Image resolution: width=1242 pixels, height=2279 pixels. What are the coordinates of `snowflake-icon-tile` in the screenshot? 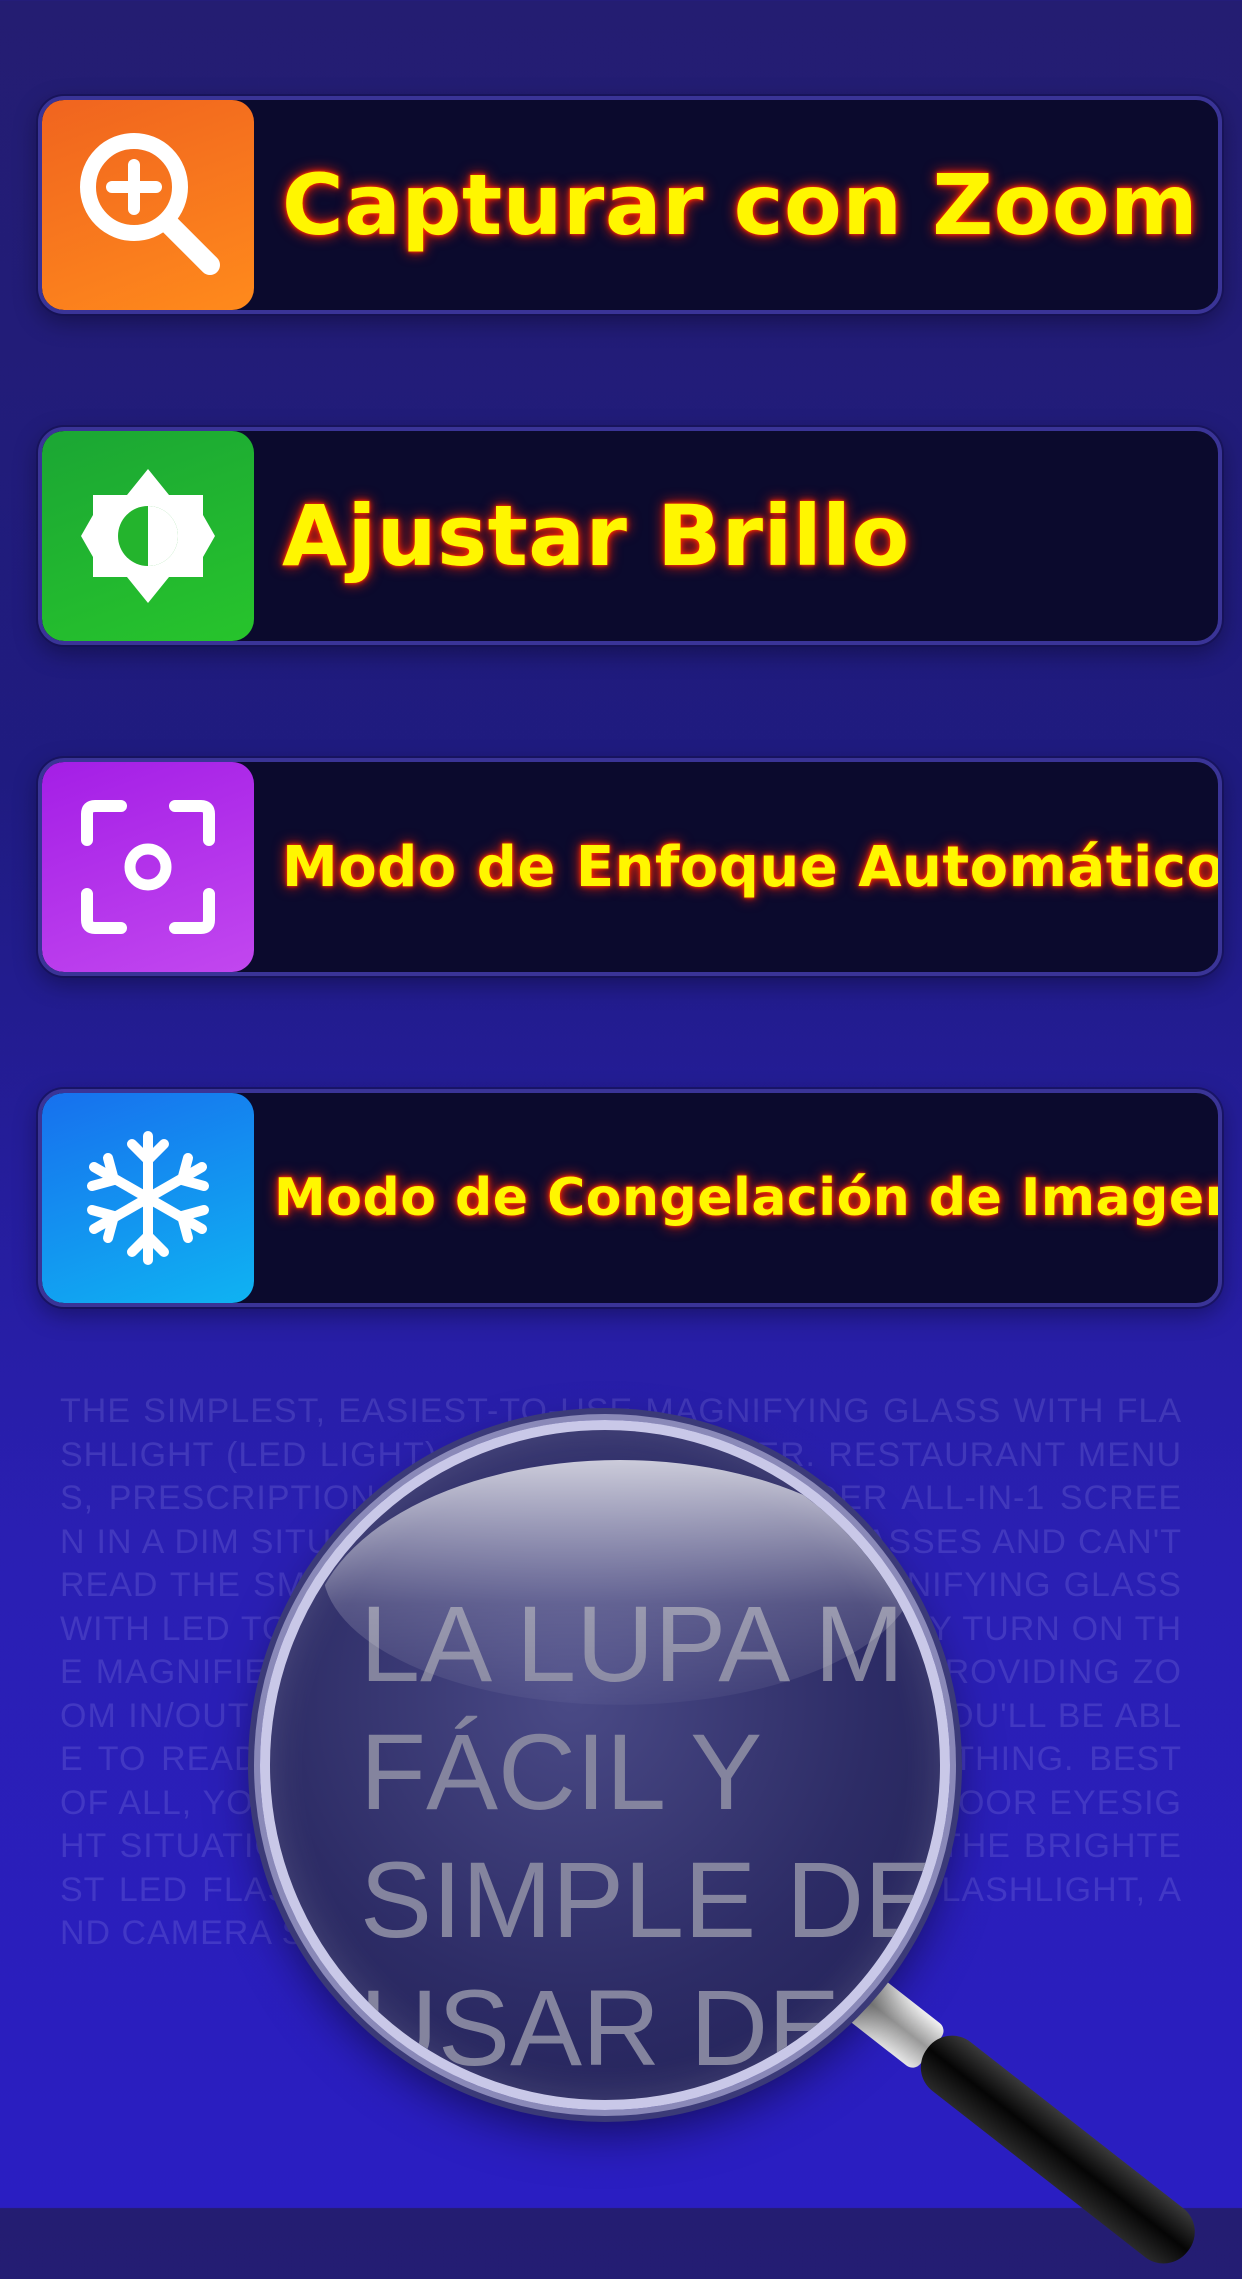 It's located at (148, 1198).